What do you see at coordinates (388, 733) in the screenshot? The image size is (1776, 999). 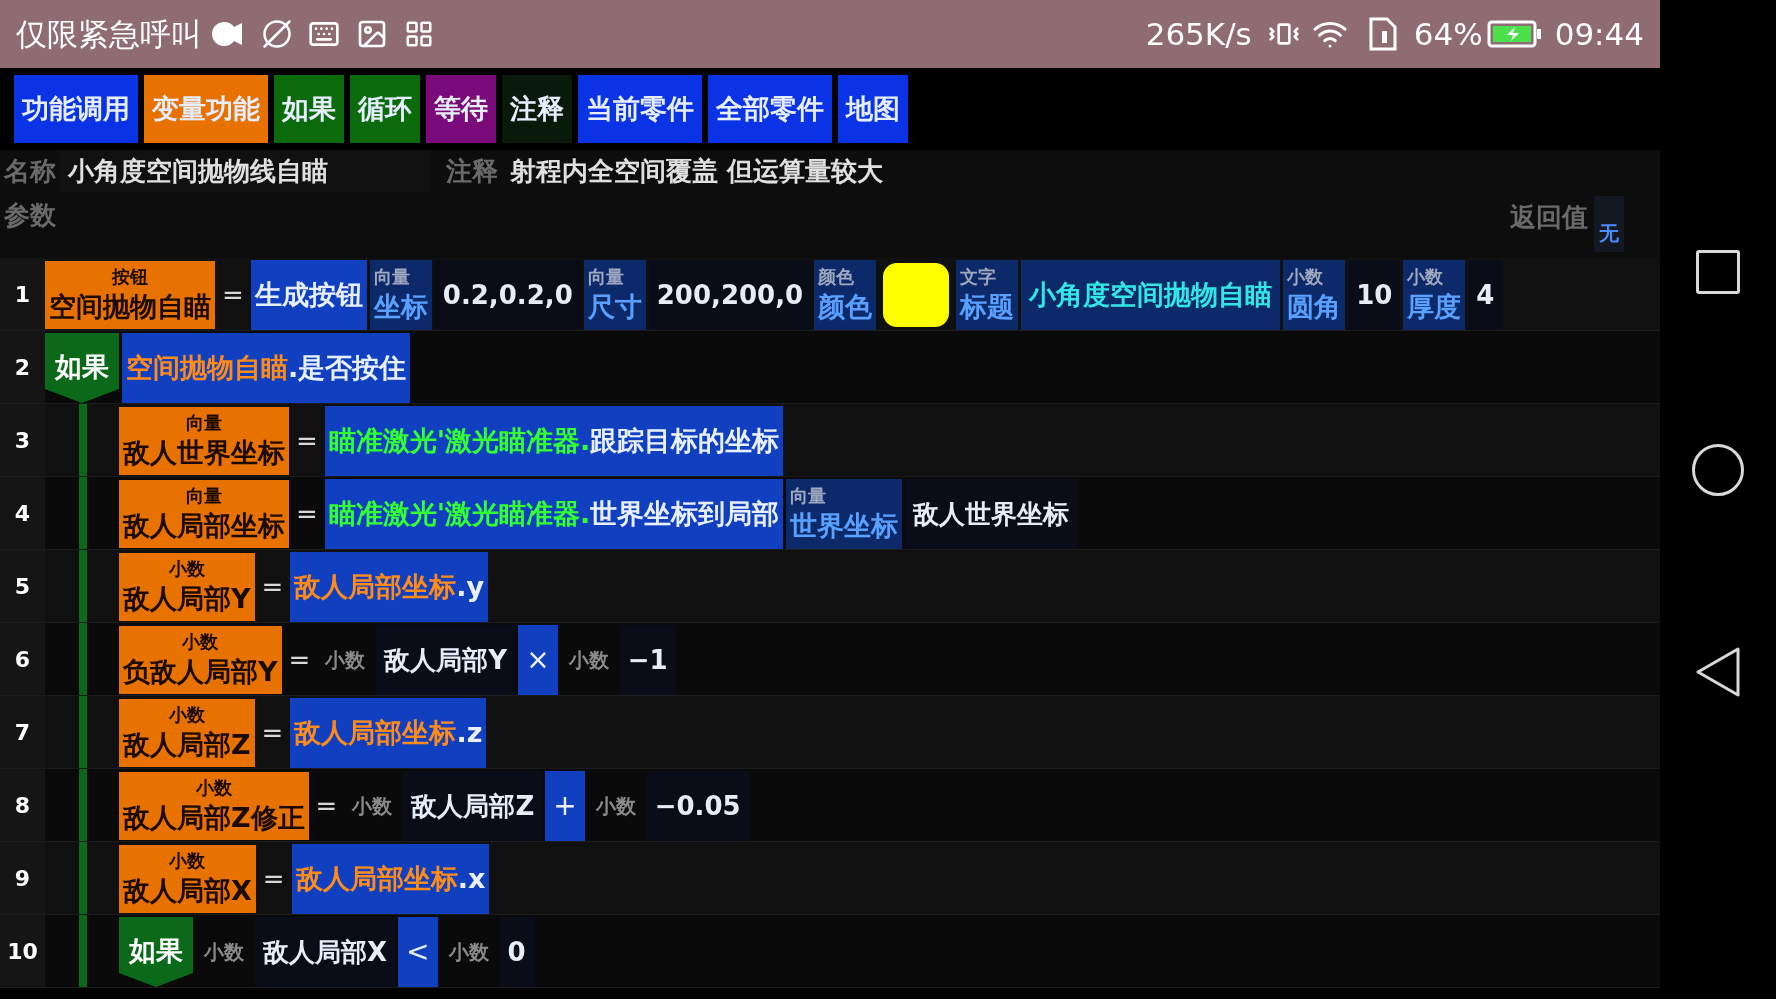 I see `function-call-block: 敌人局部坐标.z` at bounding box center [388, 733].